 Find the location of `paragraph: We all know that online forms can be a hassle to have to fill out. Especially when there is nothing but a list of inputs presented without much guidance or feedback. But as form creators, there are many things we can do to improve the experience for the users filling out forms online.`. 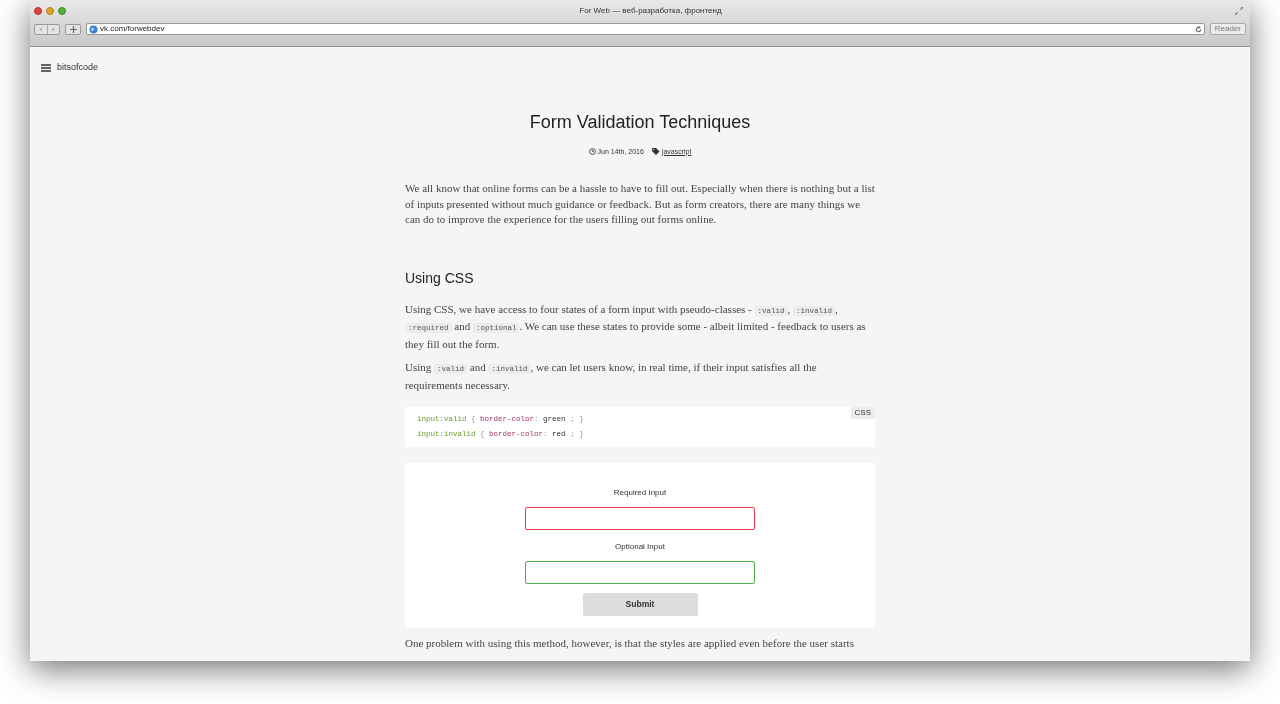

paragraph: We all know that online forms can be a hassle to have to fill out. Especially when there is nothing but a list of inputs presented without much guidance or feedback. But as form creators, there are many things we can do to improve the experience for the users filling out forms online. is located at coordinates (640, 204).